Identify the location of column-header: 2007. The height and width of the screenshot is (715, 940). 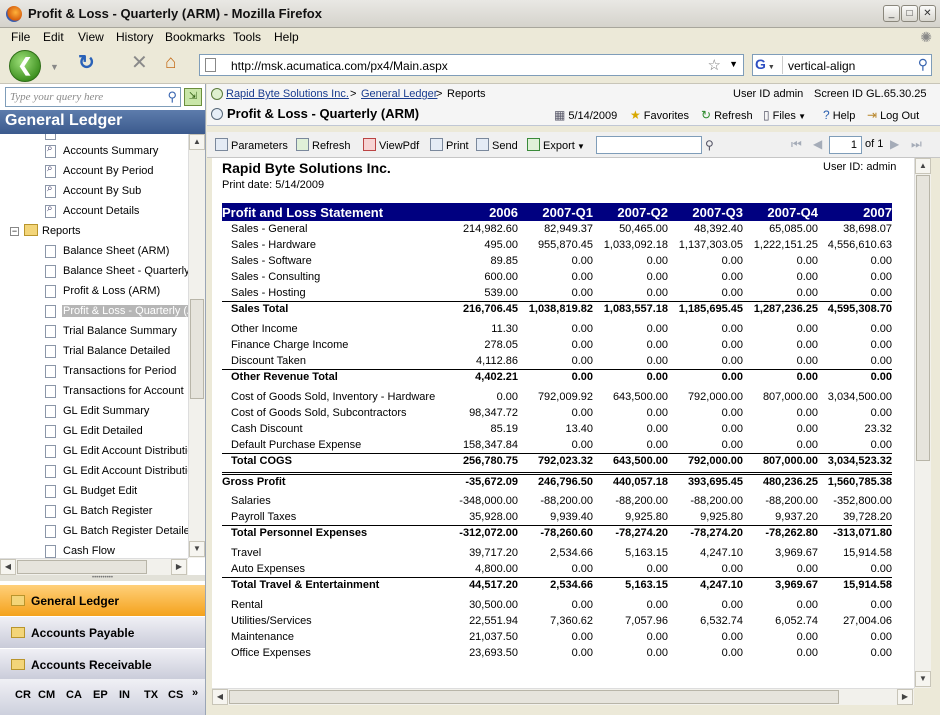
(855, 212).